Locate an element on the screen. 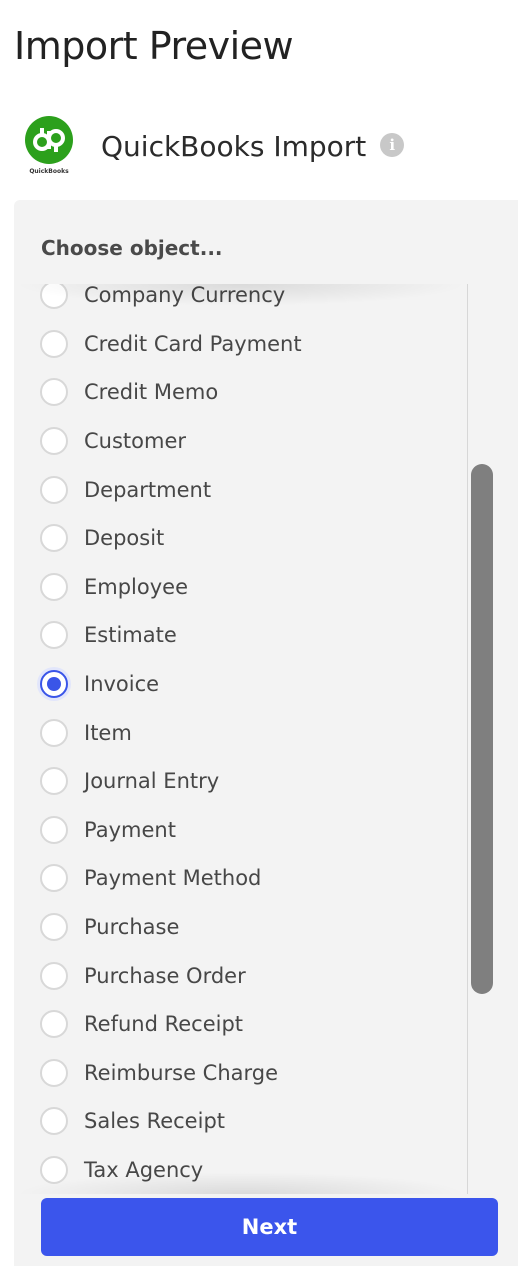  radio-button-selected is located at coordinates (54, 684).